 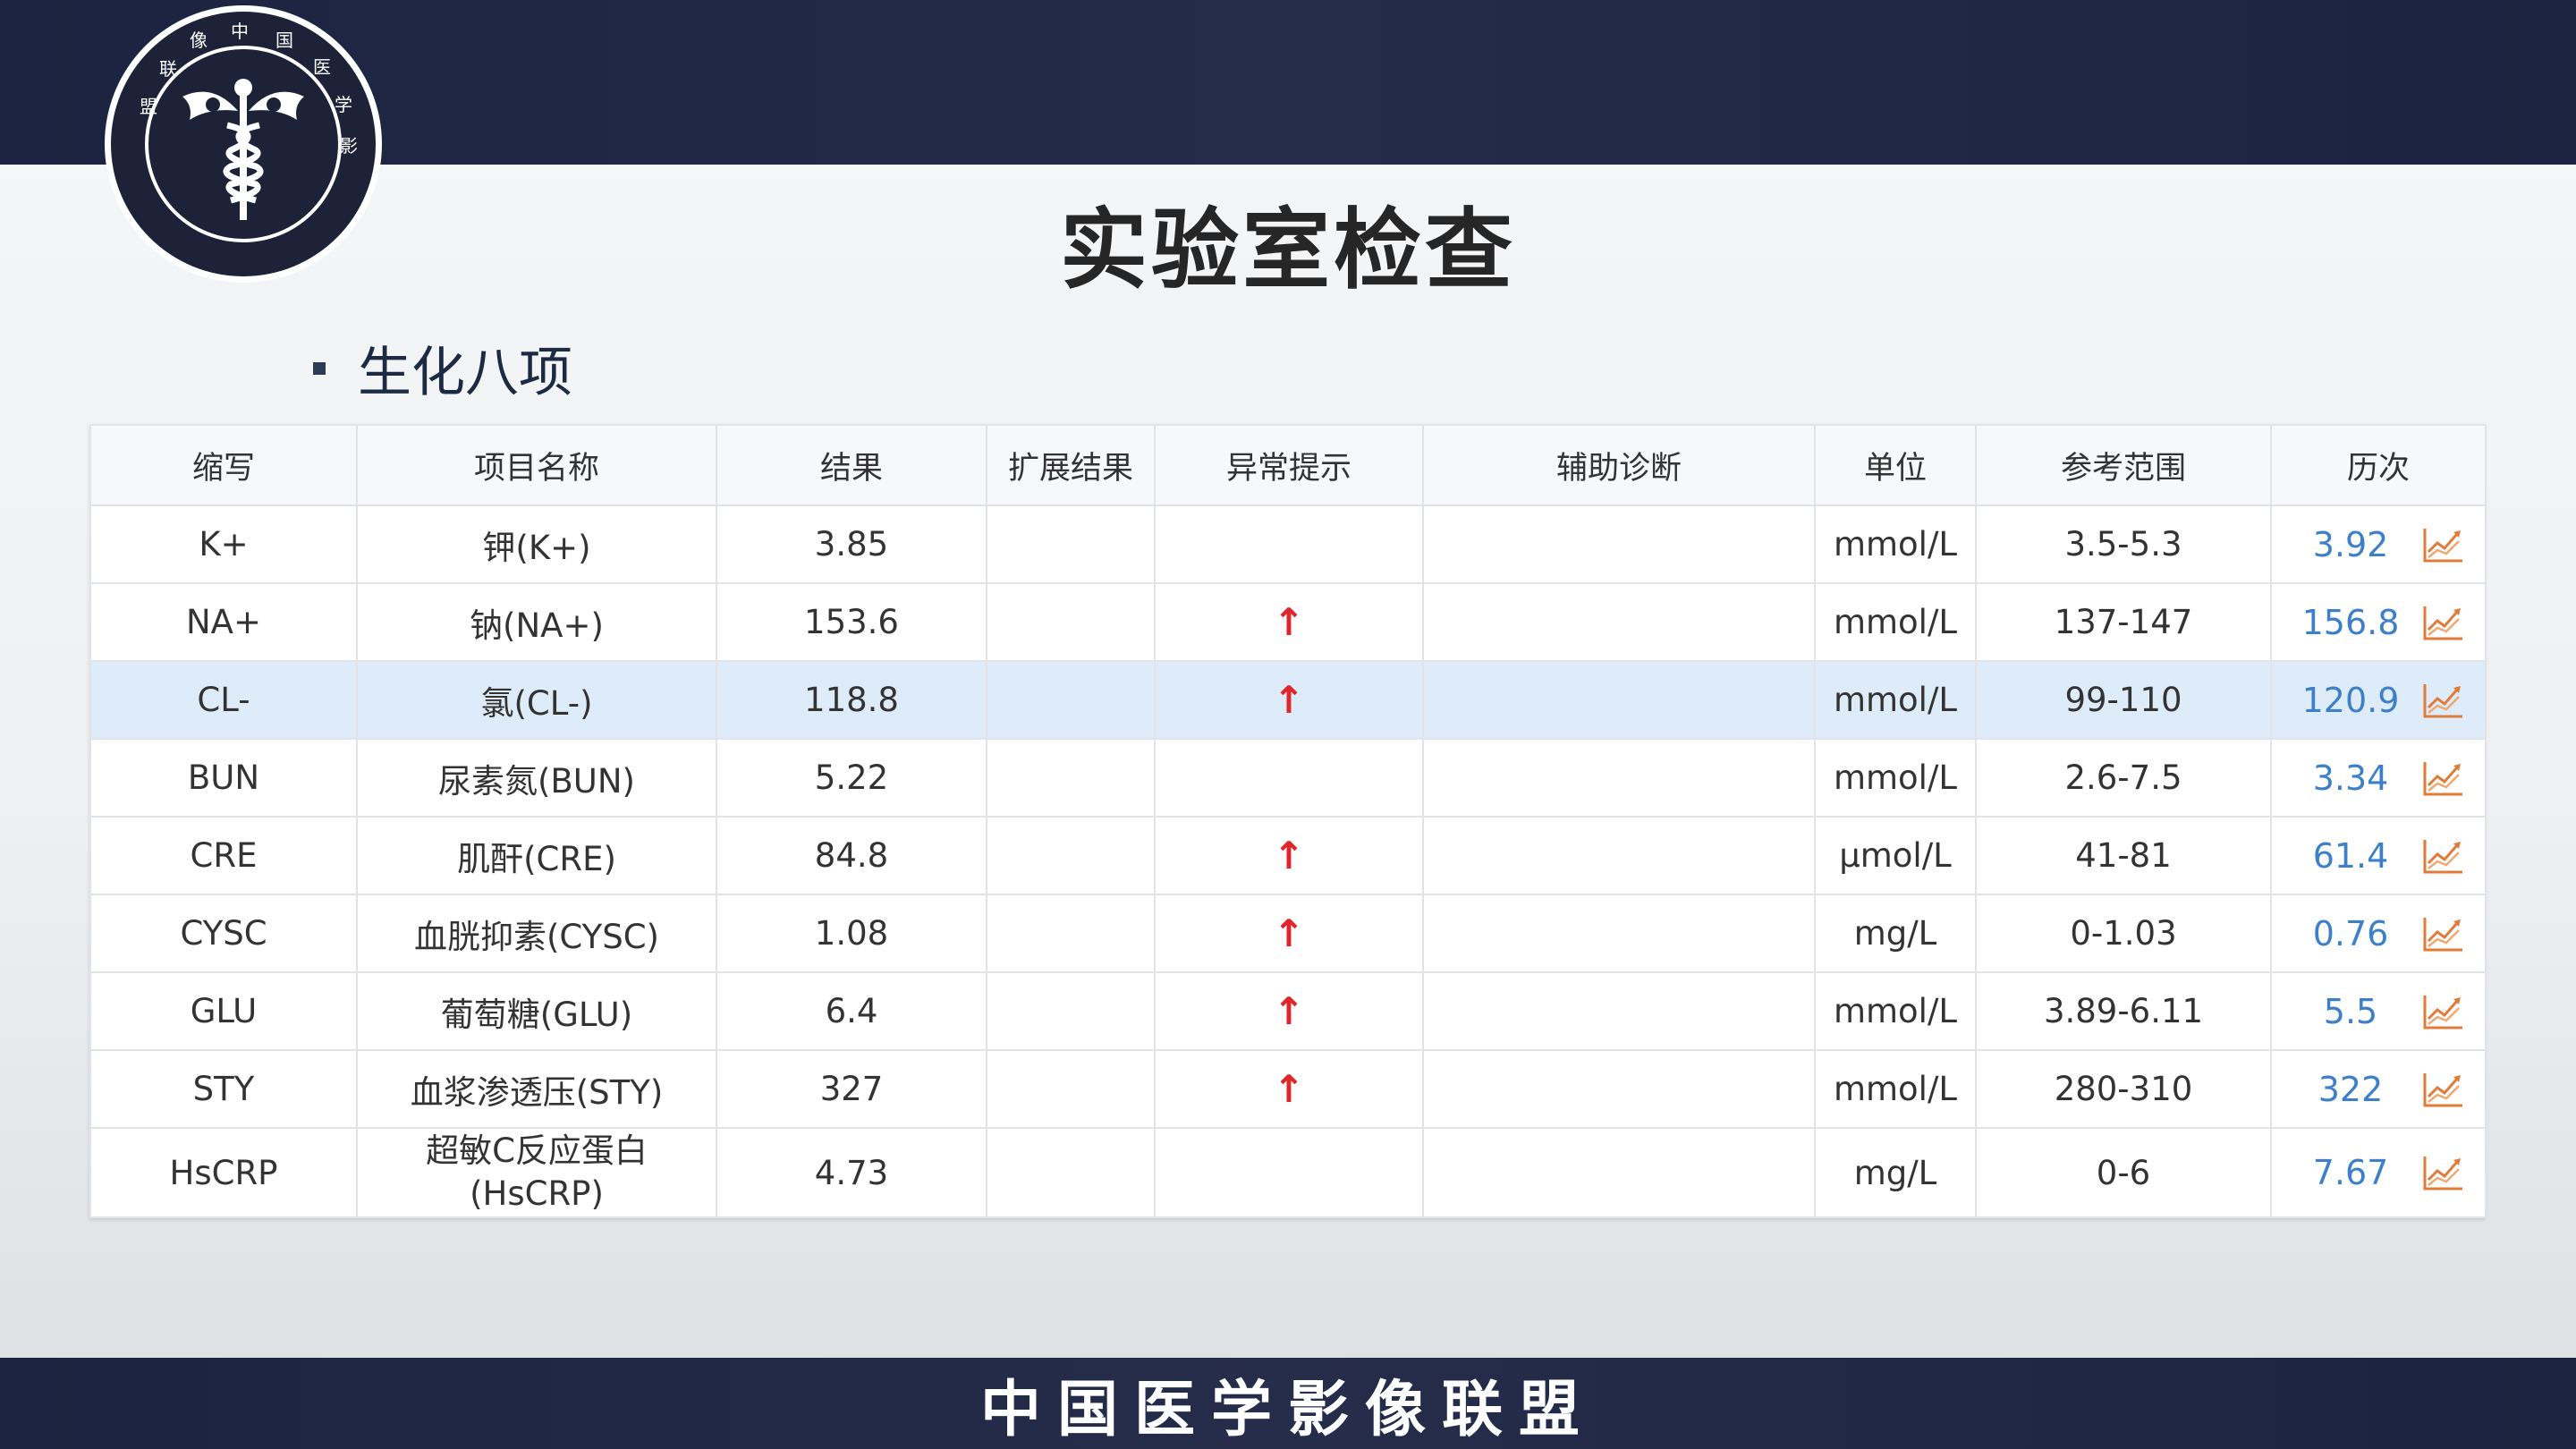 I want to click on section-heading: 生化八项, so click(x=442, y=368).